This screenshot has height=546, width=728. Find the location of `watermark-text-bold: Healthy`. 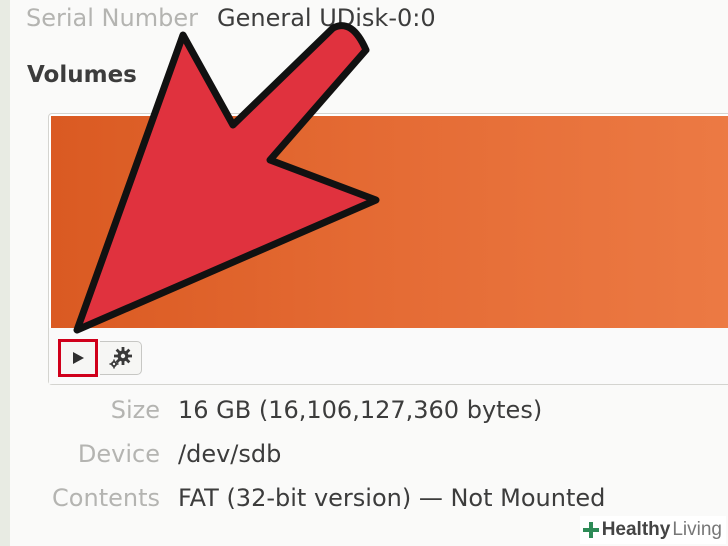

watermark-text-bold: Healthy is located at coordinates (636, 529).